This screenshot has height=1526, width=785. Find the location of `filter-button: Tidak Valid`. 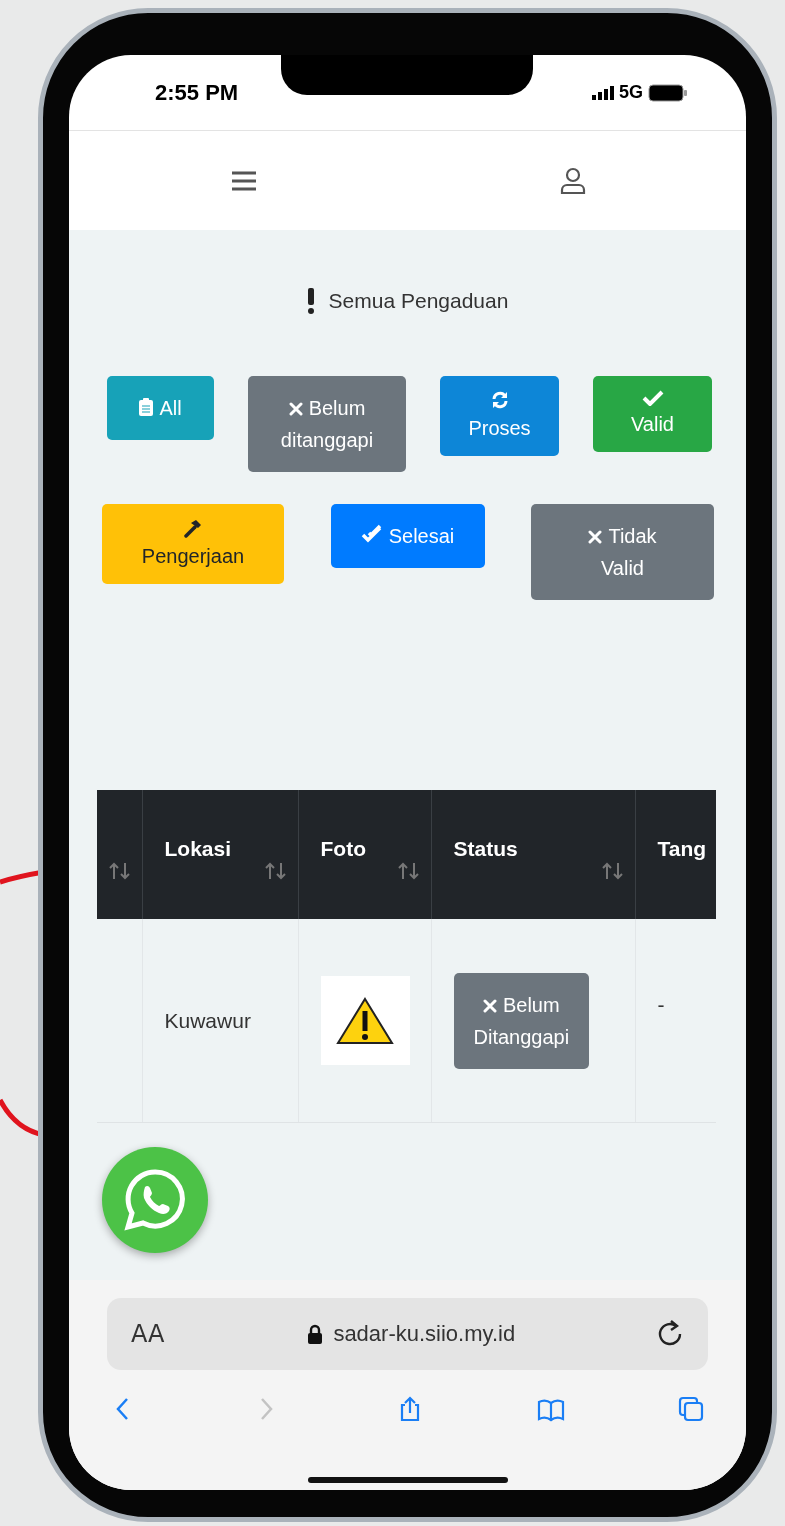

filter-button: Tidak Valid is located at coordinates (622, 552).